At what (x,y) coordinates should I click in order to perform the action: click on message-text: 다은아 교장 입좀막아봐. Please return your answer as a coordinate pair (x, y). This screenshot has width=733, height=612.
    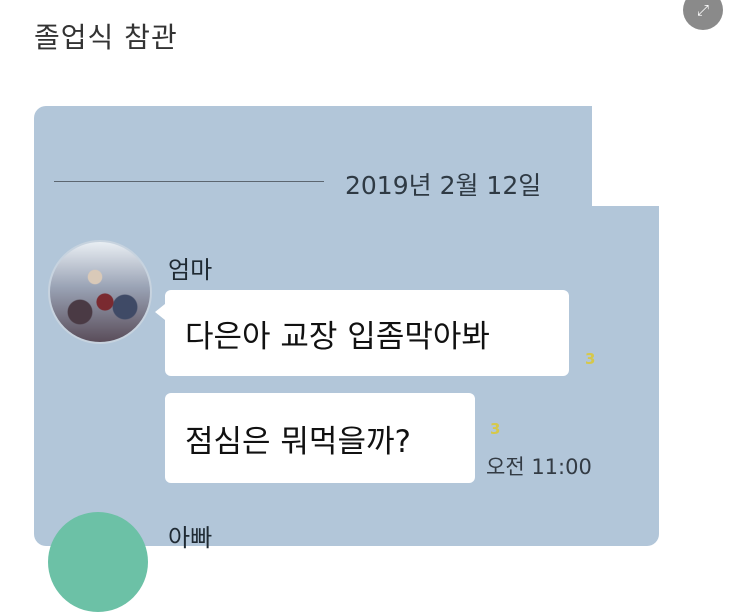
    Looking at the image, I should click on (337, 336).